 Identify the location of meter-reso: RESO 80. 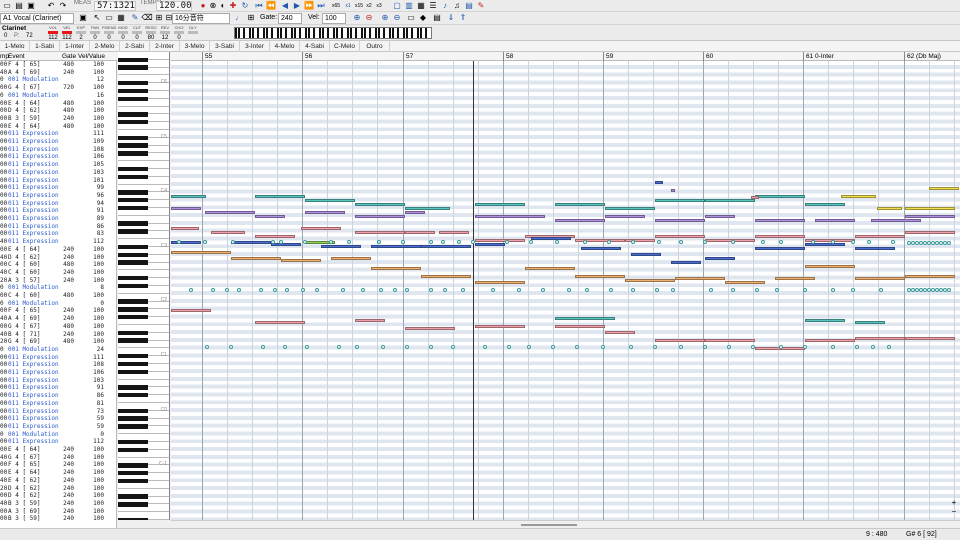
(151, 33).